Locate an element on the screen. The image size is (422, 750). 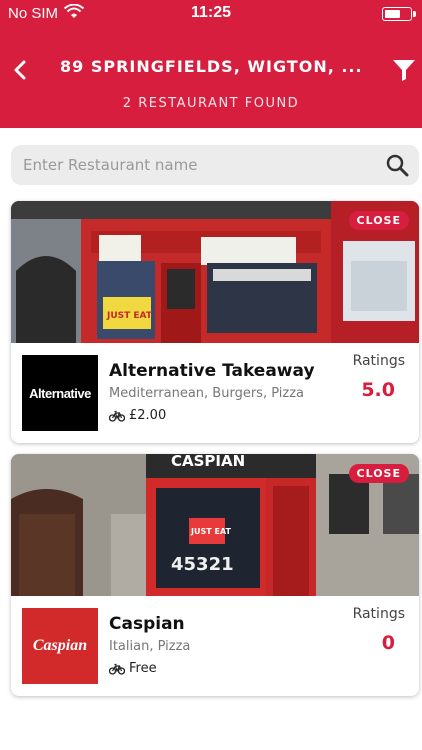
restaurant-cuisine: Mediterranean, Burgers, Pizza is located at coordinates (206, 393).